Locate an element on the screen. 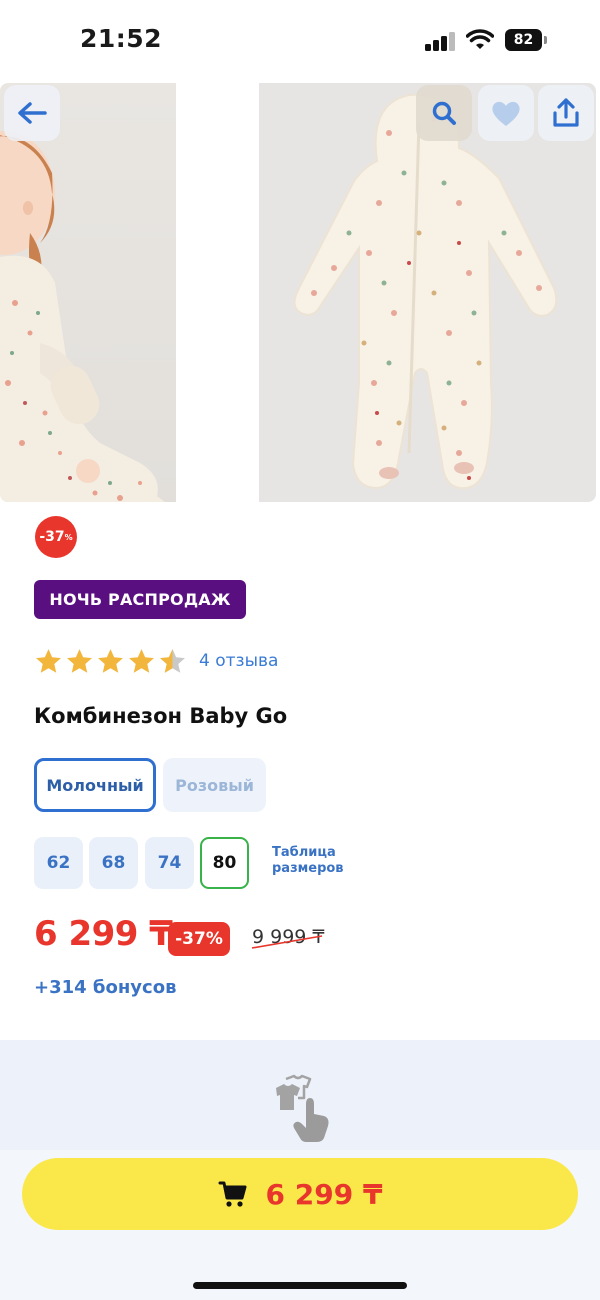 The height and width of the screenshot is (1300, 600). sale-night-badge: НОЧЬ РАСПРОДАЖ is located at coordinates (140, 599).